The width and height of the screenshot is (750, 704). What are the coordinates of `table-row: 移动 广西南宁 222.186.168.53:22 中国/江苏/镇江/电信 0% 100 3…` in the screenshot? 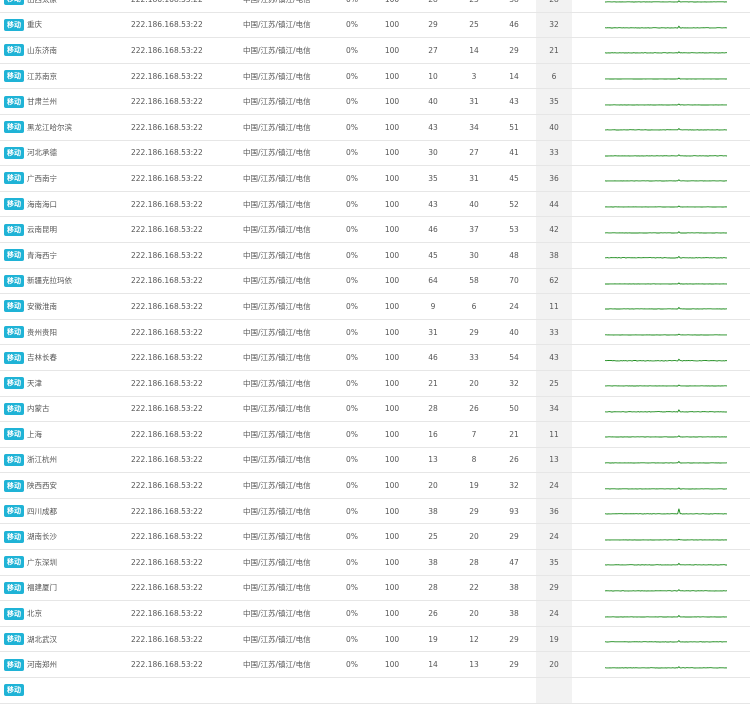 It's located at (375, 179).